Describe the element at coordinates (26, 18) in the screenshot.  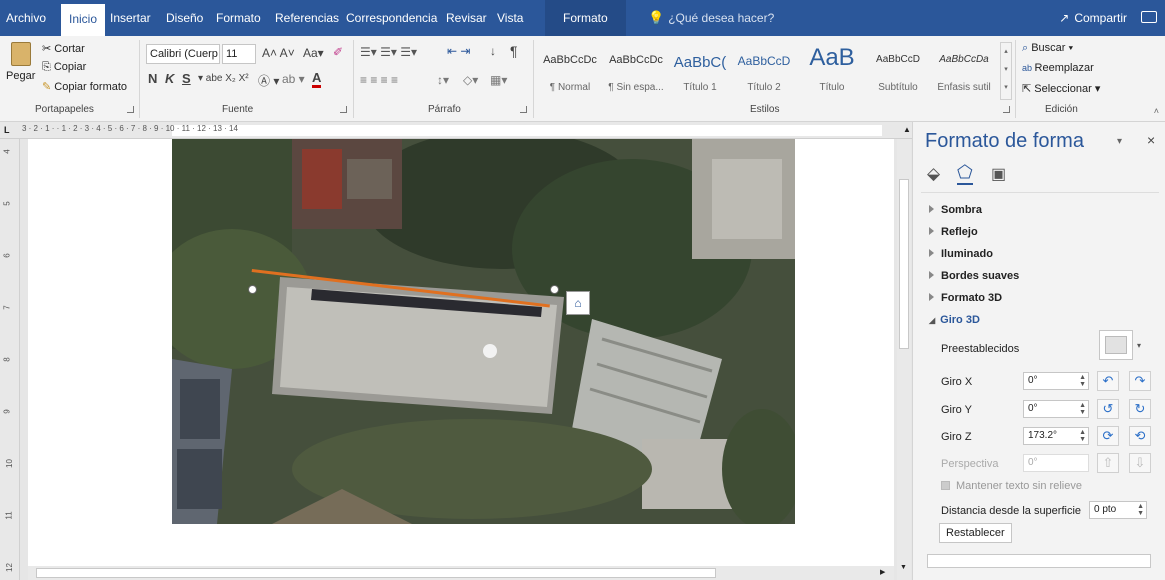
I see `tab-archivo: Archivo` at that location.